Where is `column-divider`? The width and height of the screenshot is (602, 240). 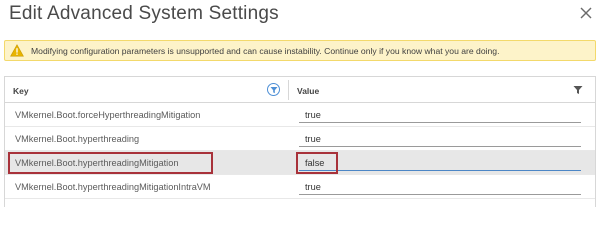
column-divider is located at coordinates (288, 90).